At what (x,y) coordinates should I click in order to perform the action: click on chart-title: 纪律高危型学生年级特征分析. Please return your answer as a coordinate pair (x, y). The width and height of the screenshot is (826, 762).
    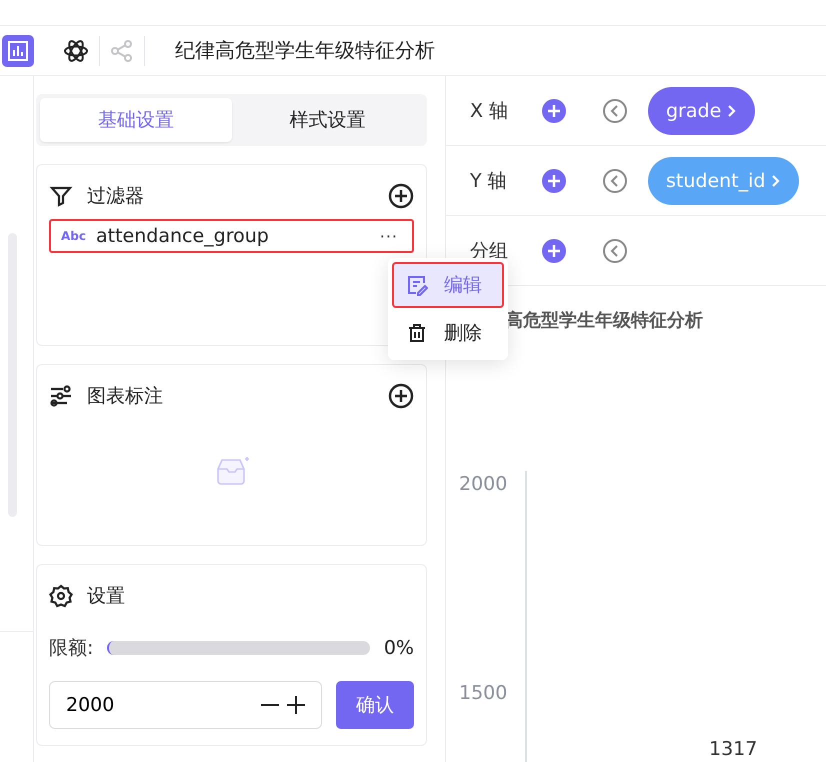
    Looking at the image, I should click on (305, 50).